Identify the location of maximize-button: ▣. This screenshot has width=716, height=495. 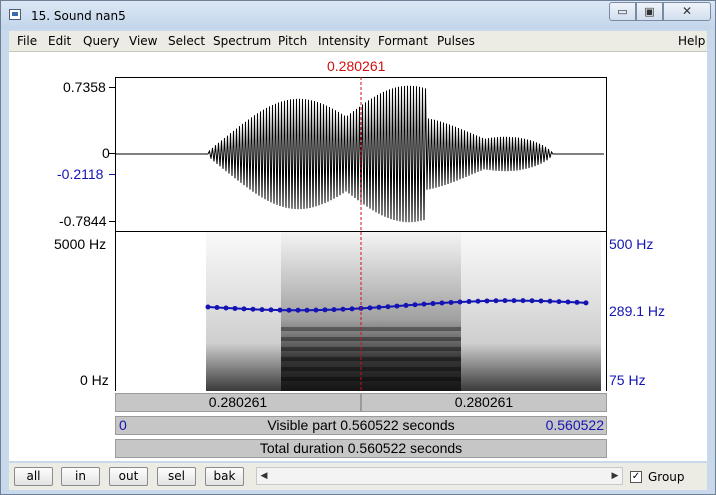
(649, 11).